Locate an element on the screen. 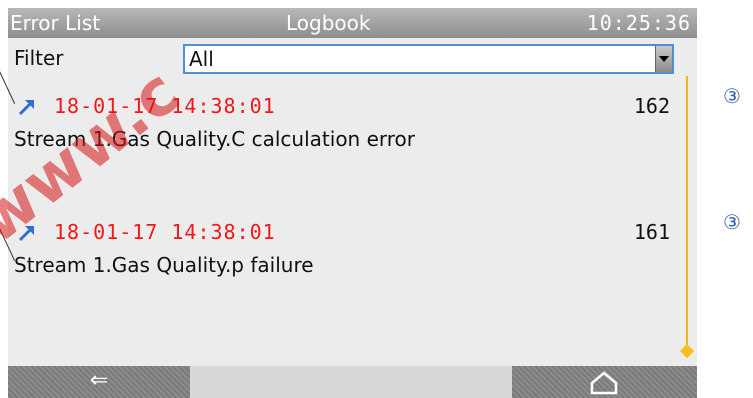  dropdown-icon is located at coordinates (664, 59).